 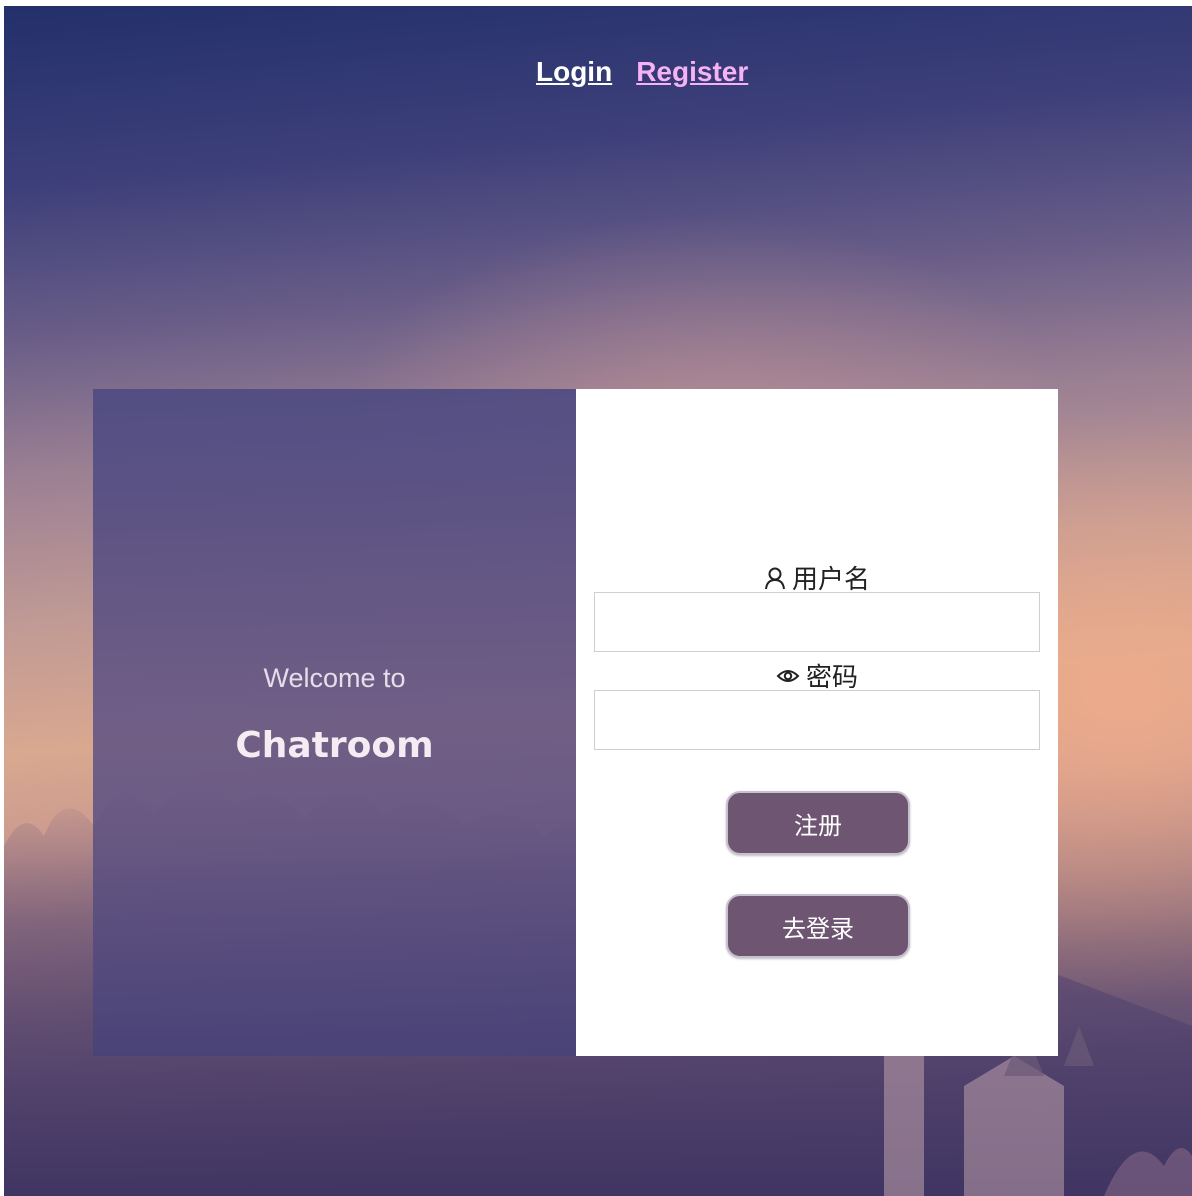 I want to click on username-input, so click(x=817, y=622).